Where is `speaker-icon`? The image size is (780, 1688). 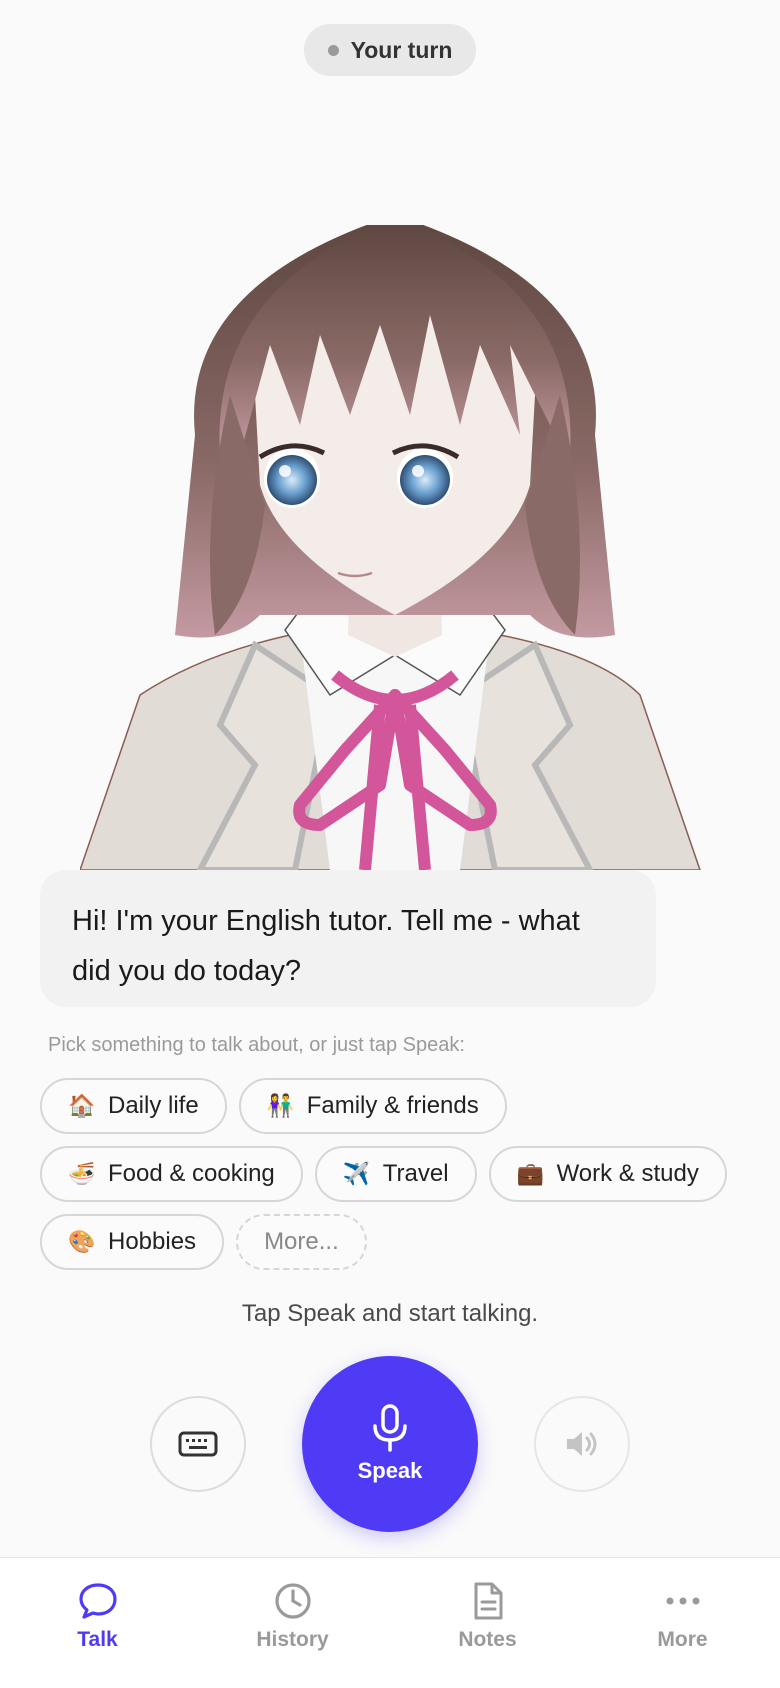
speaker-icon is located at coordinates (582, 1444).